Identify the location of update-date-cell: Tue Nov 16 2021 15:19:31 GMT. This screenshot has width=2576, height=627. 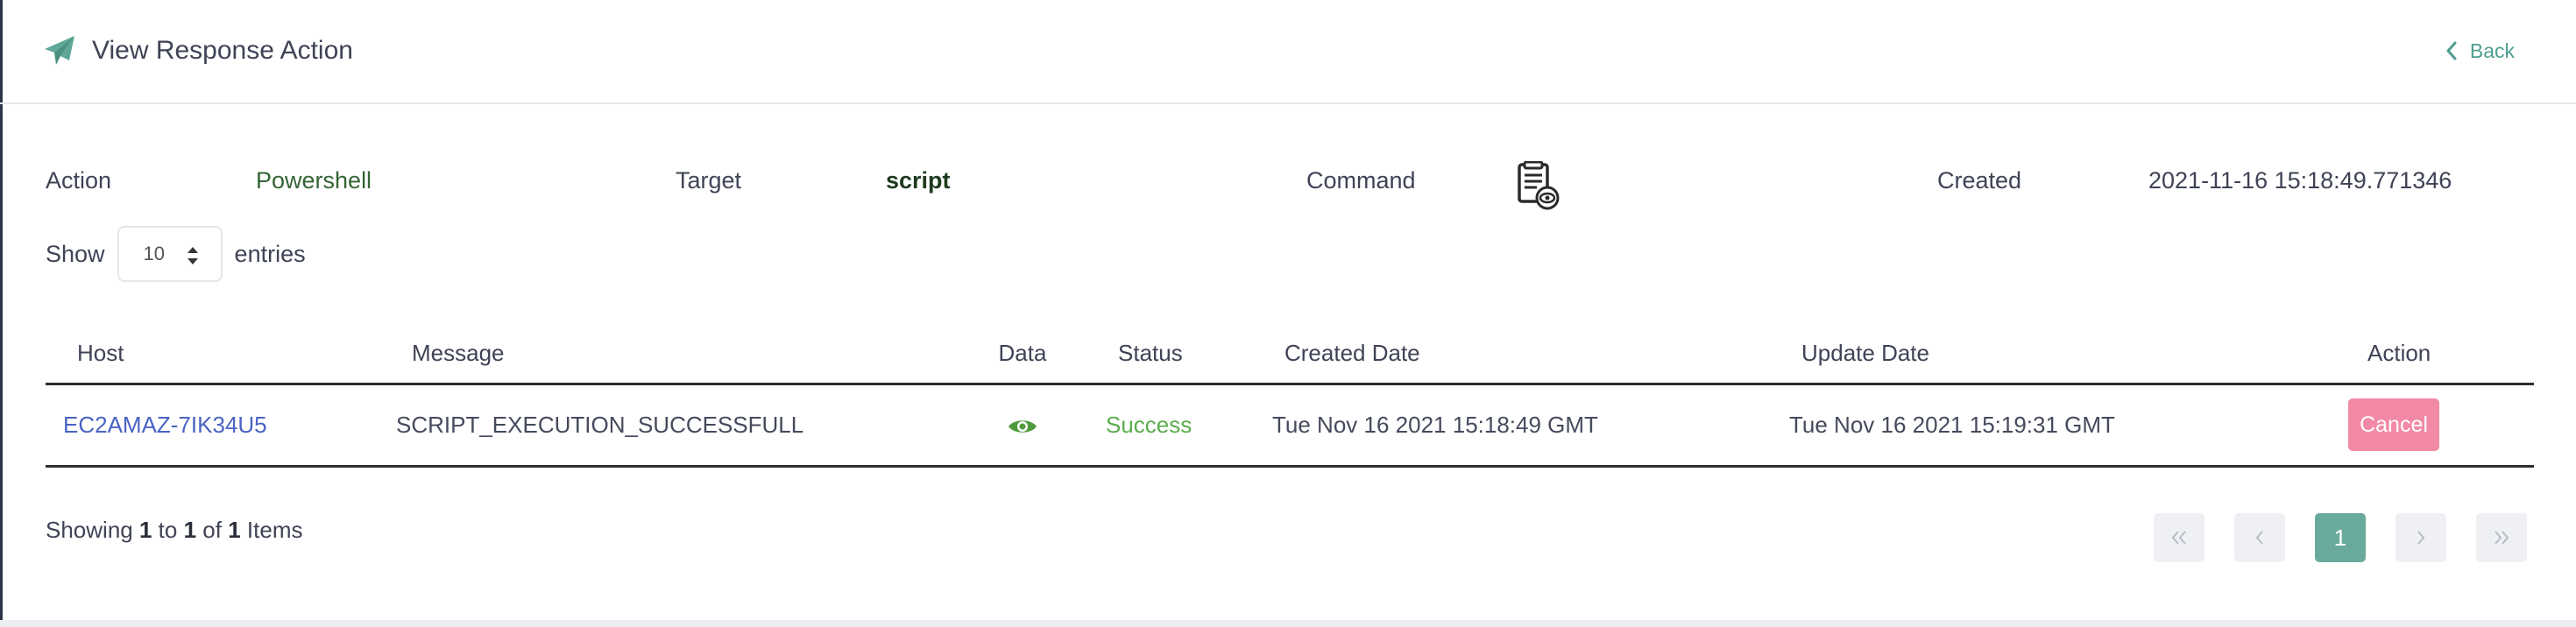
(2047, 426).